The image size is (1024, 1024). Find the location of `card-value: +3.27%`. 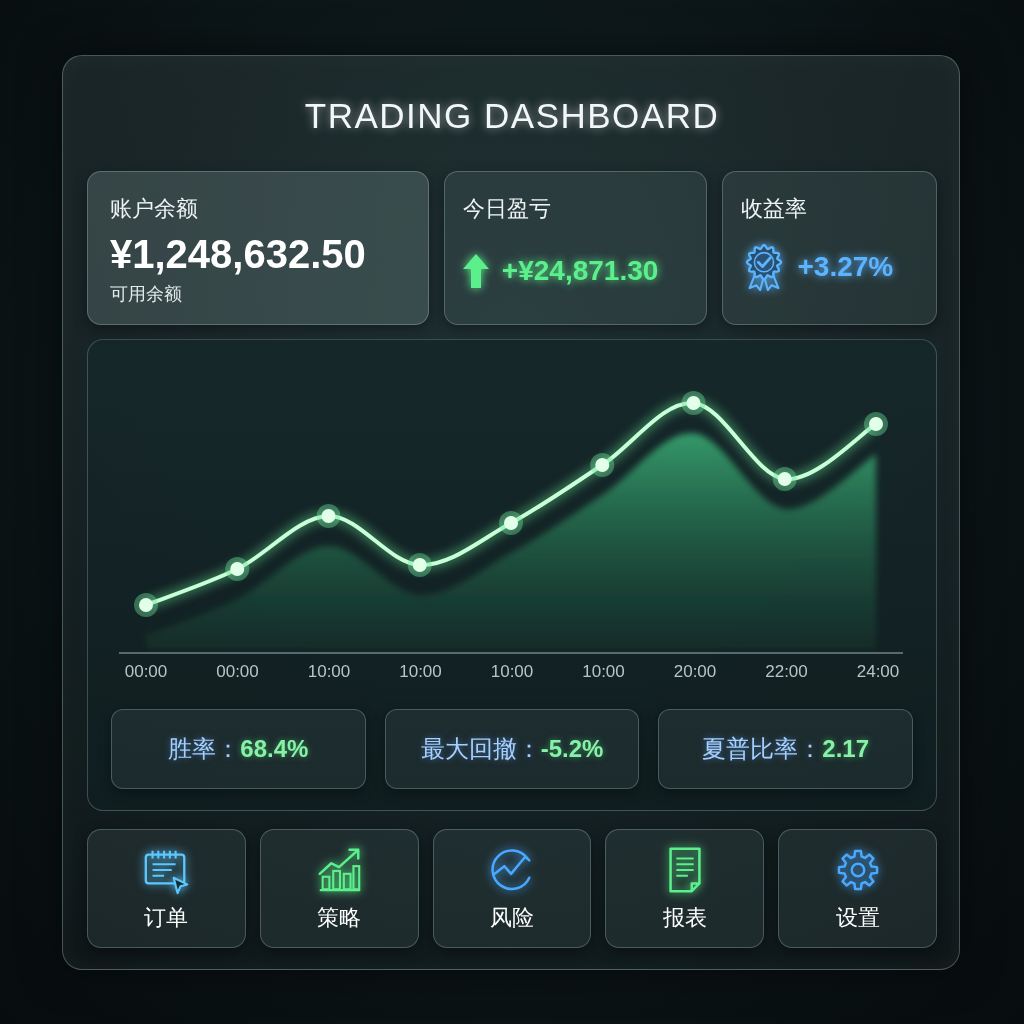

card-value: +3.27% is located at coordinates (845, 267).